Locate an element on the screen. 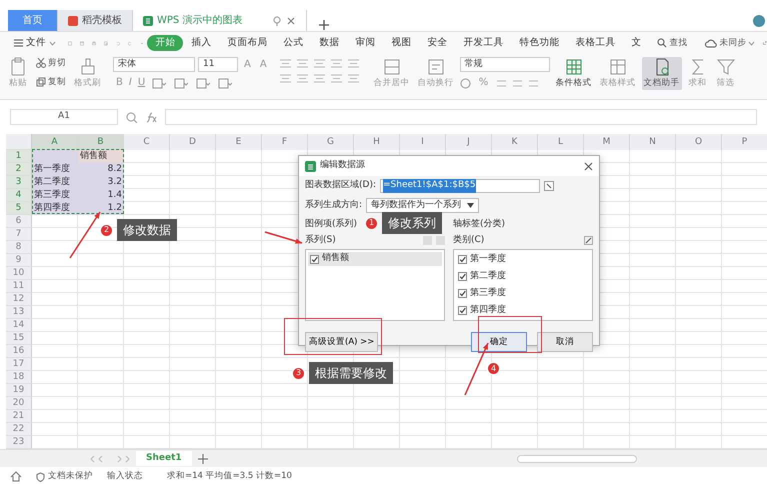 This screenshot has height=488, width=767. row-header: 4 is located at coordinates (19, 195).